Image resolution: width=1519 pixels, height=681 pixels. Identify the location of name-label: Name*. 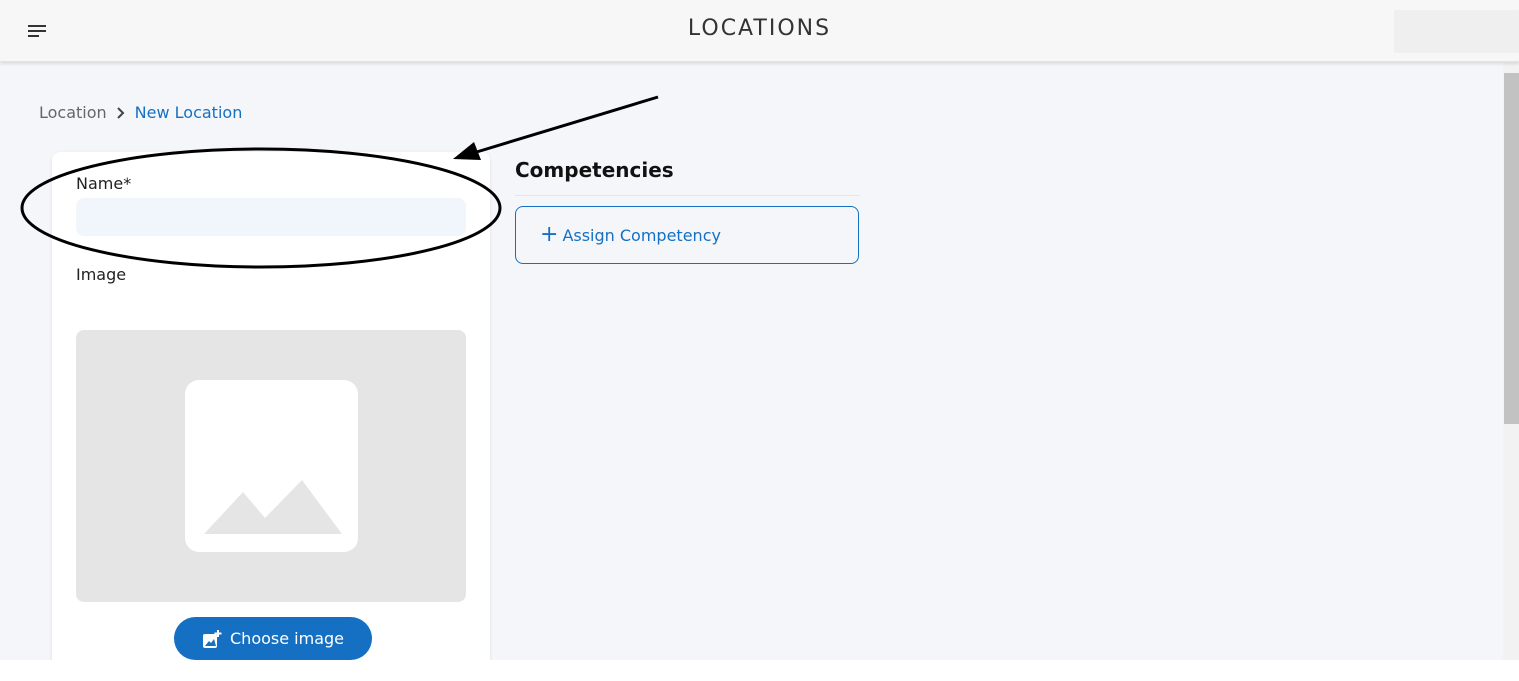
(104, 183).